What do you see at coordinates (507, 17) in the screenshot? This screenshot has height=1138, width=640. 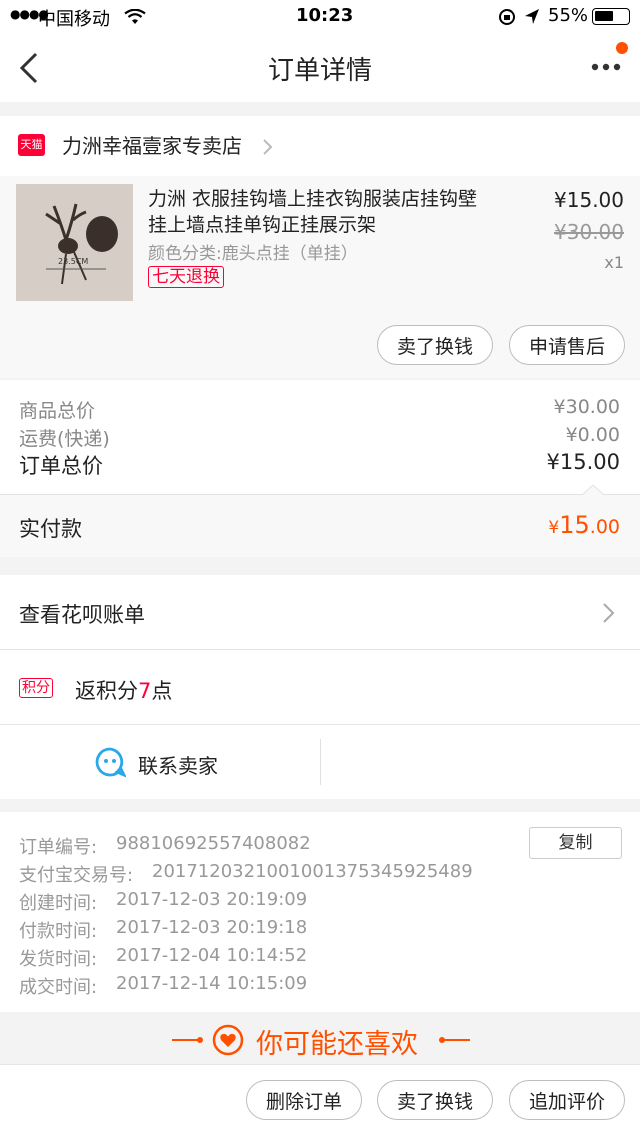 I see `rotation-lock-icon` at bounding box center [507, 17].